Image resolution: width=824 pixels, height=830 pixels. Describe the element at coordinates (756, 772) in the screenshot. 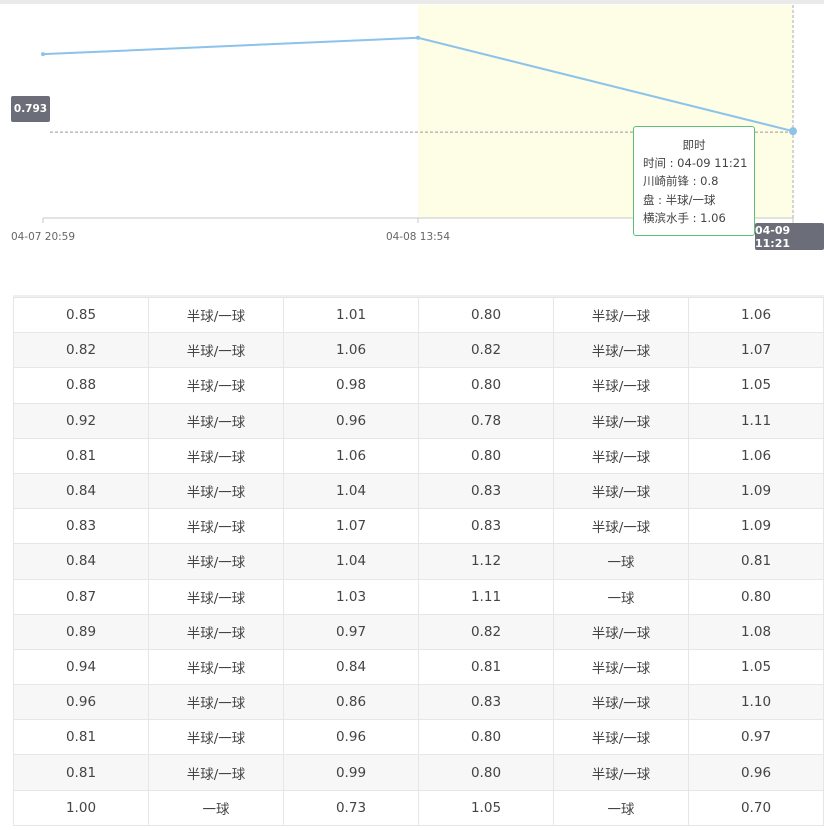

I see `away-odds-2-cell: 0.96` at that location.